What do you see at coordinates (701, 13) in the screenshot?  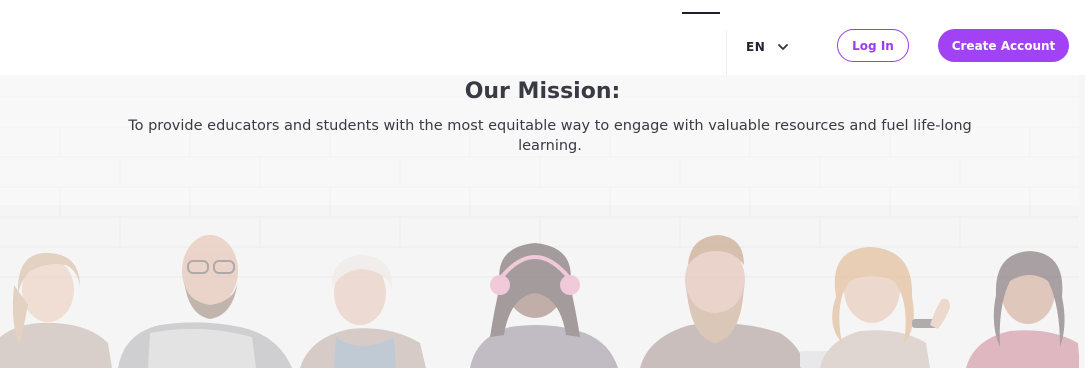 I see `nav-active-indicator` at bounding box center [701, 13].